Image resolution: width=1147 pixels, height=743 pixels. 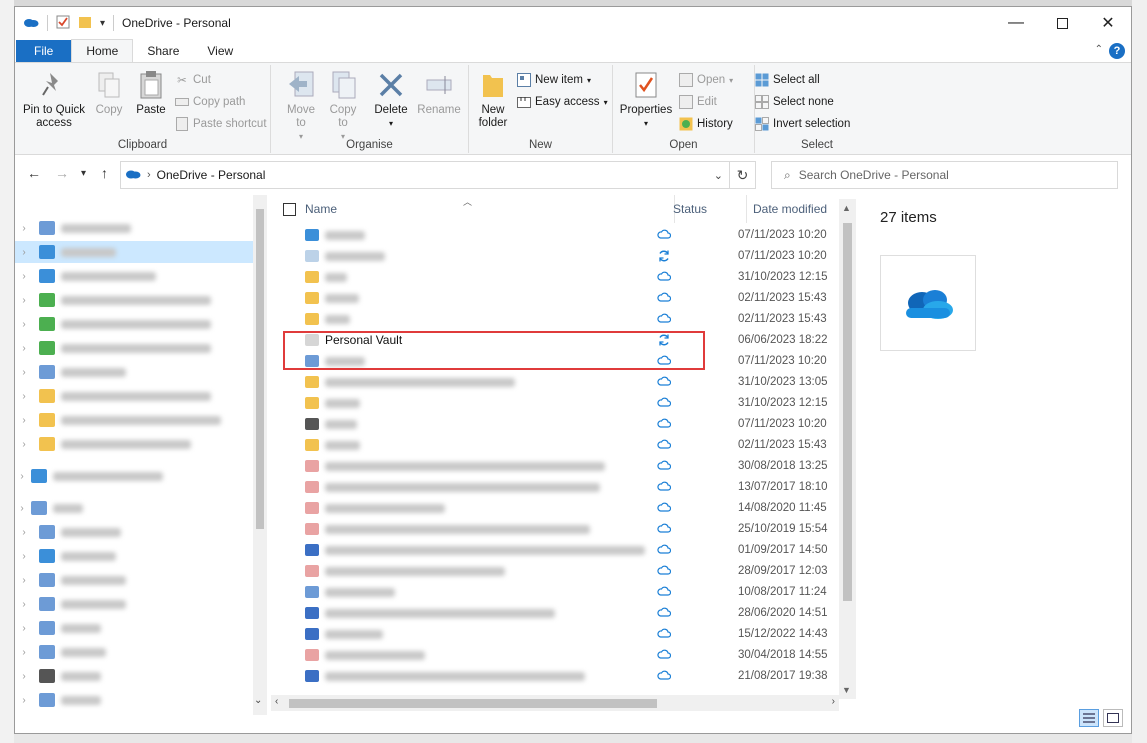 What do you see at coordinates (555, 634) in the screenshot?
I see `file-row: 15/12/2022 14:43` at bounding box center [555, 634].